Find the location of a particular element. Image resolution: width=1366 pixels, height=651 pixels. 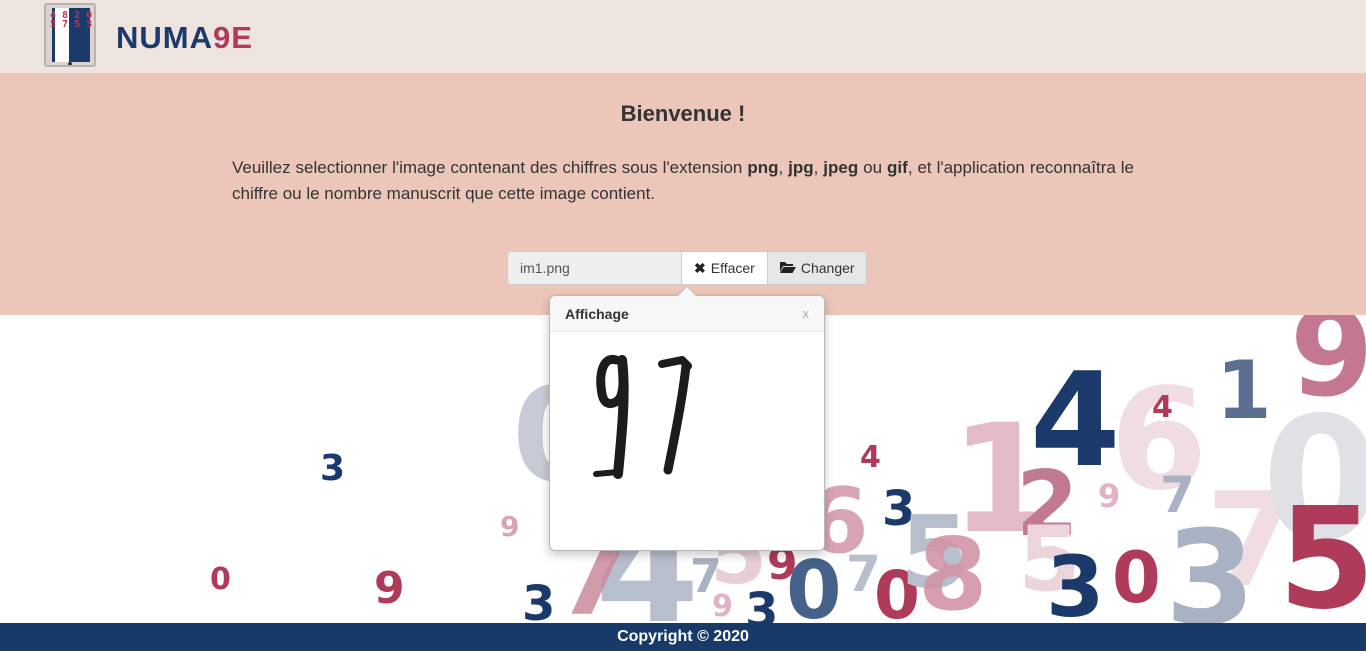

clear-button: ✖ Effacer is located at coordinates (724, 268).